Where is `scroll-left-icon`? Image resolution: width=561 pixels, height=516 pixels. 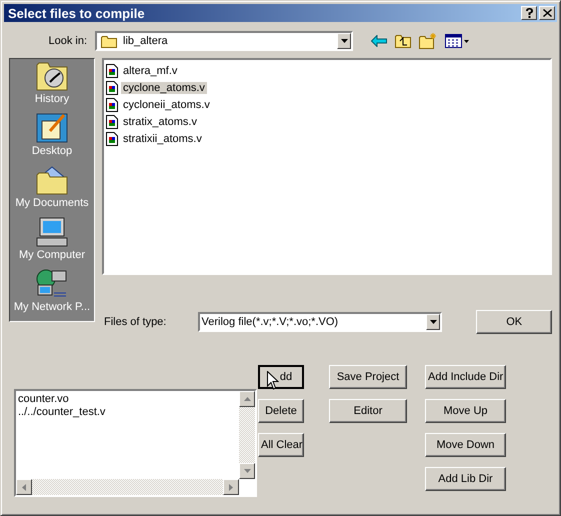
scroll-left-icon is located at coordinates (24, 487).